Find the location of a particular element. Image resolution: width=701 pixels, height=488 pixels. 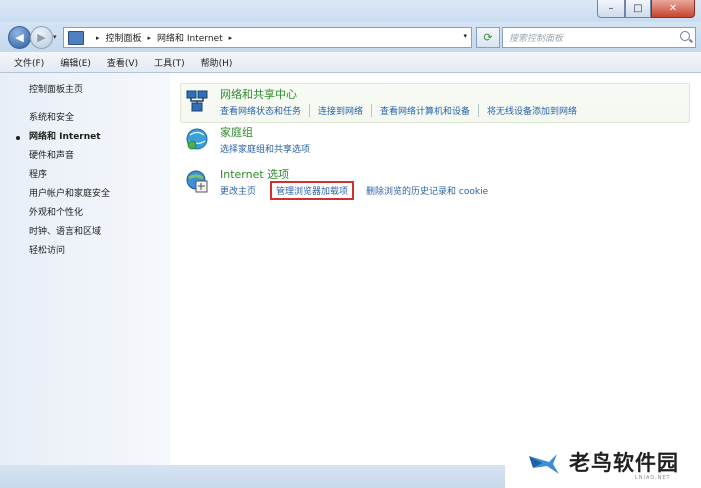

sidebar-item-programs: 程序 is located at coordinates (69, 175).